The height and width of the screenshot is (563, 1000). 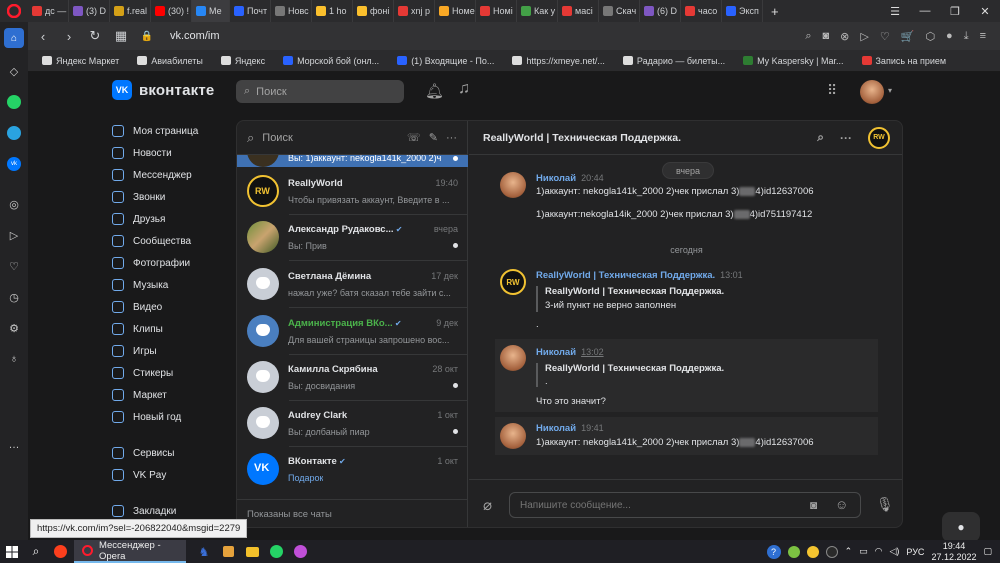 What do you see at coordinates (89, 11) in the screenshot?
I see `browser-tab: (3) D` at bounding box center [89, 11].